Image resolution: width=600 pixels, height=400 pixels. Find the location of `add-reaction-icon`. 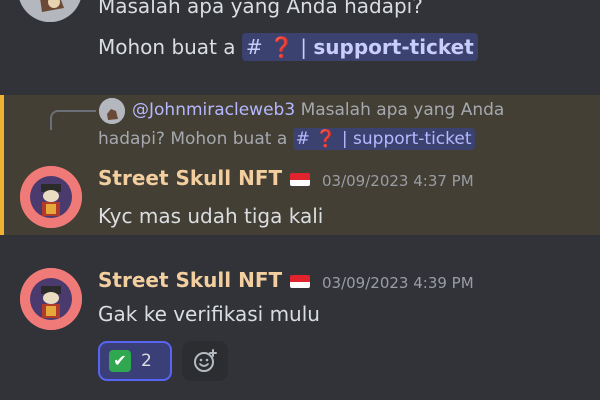

add-reaction-icon is located at coordinates (205, 360).